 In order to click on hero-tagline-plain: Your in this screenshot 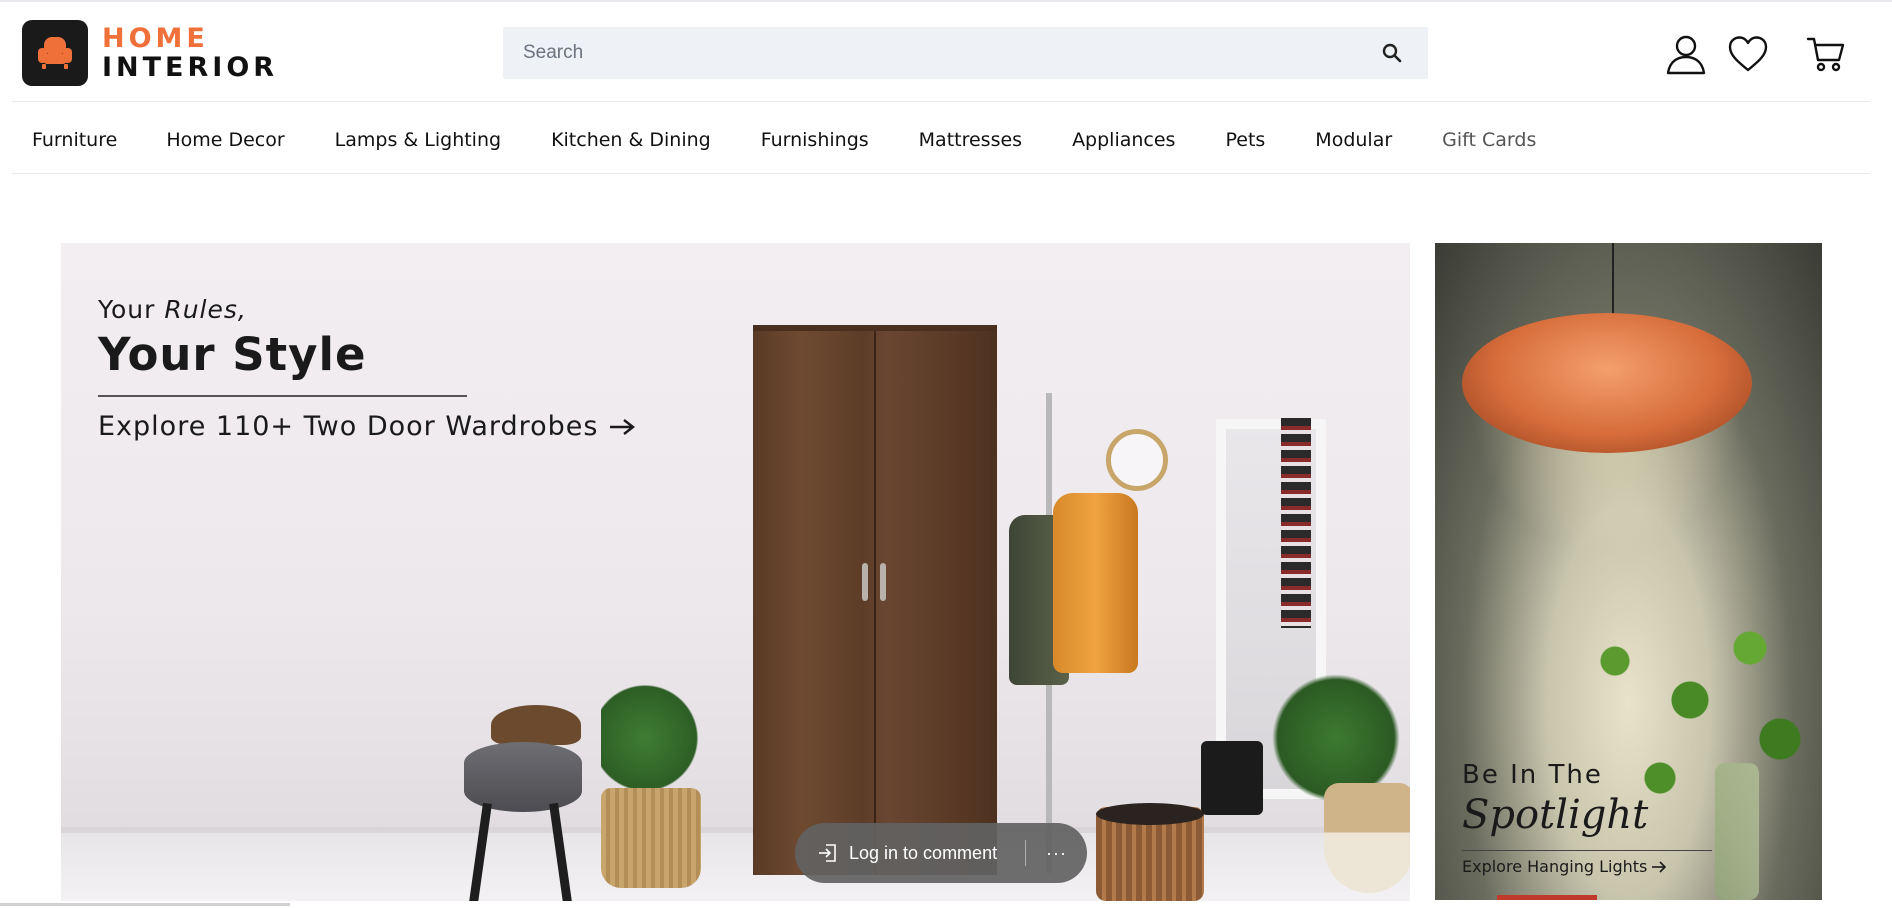, I will do `click(131, 309)`.